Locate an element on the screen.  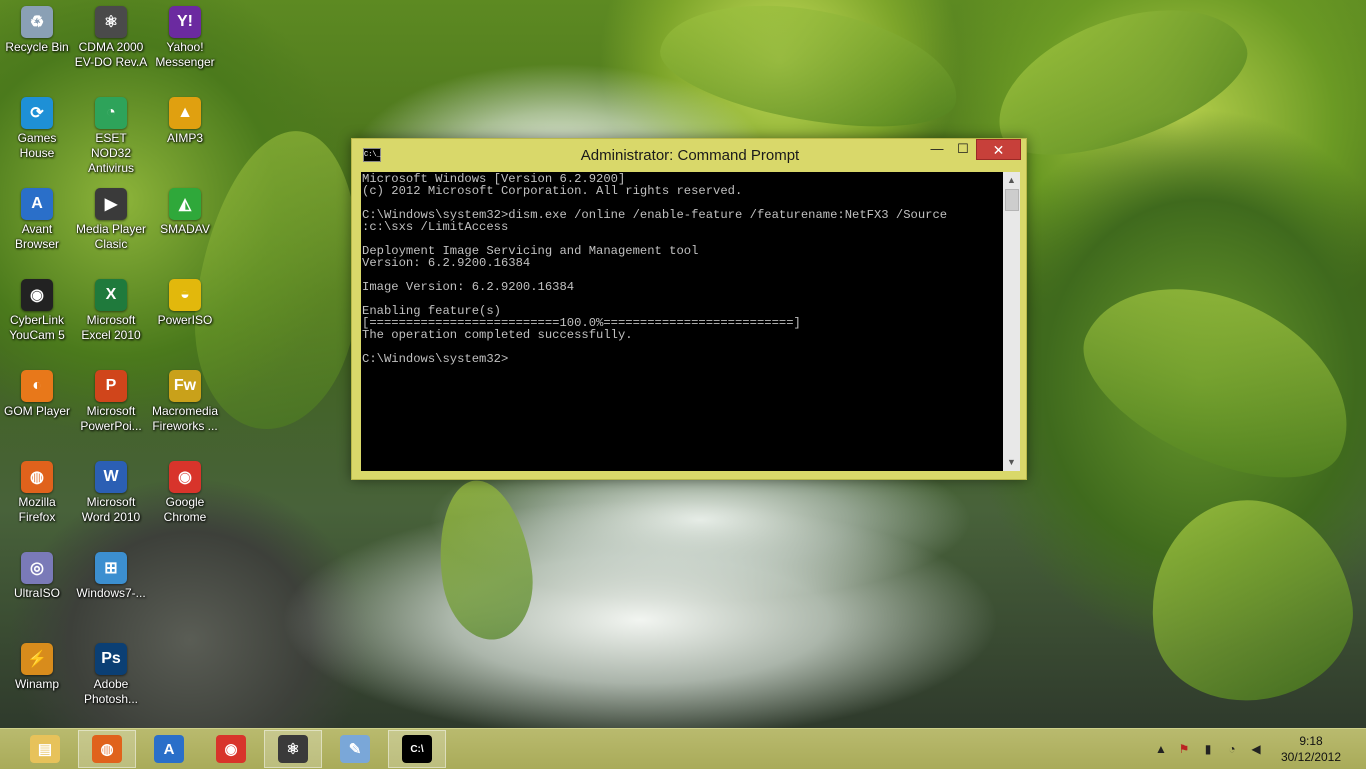
minimize-button: — is located at coordinates (937, 149).